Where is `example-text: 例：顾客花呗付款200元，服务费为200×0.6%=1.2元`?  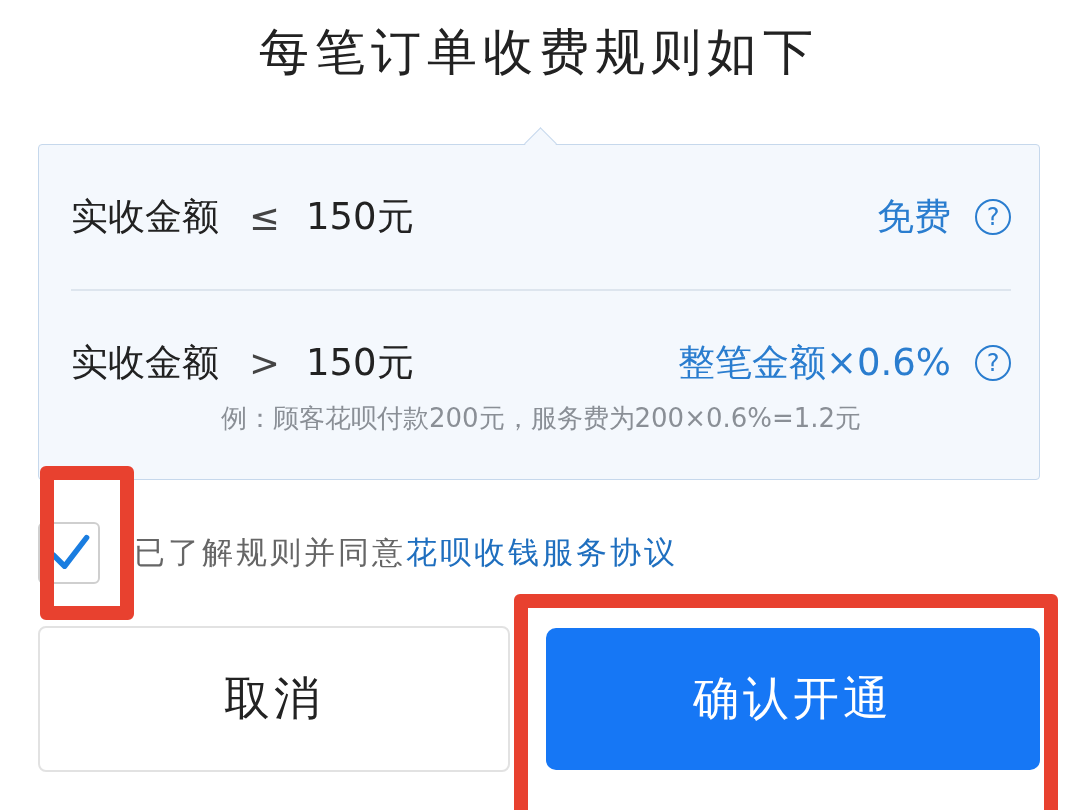
example-text: 例：顾客花呗付款200元，服务费为200×0.6%=1.2元 is located at coordinates (541, 418).